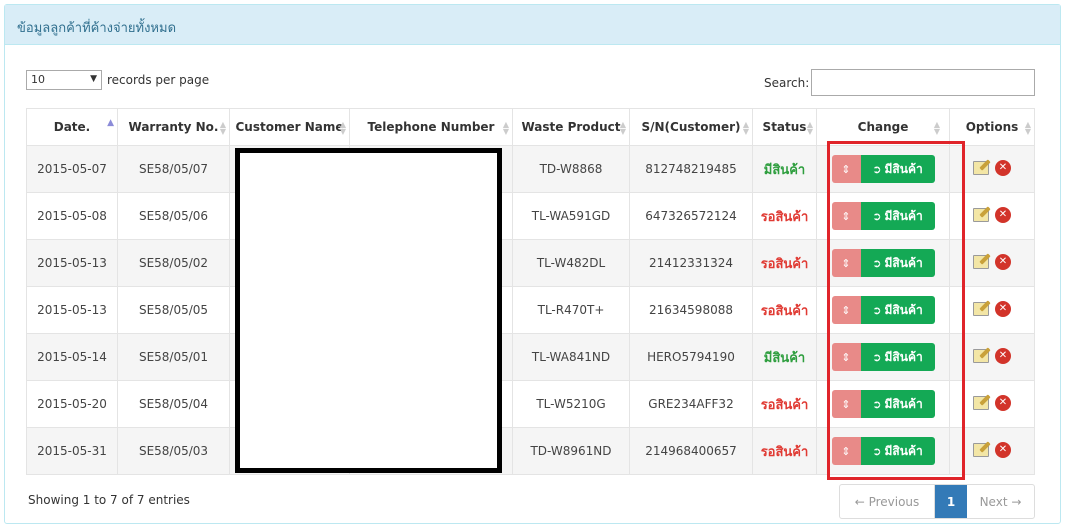  What do you see at coordinates (173, 216) in the screenshot?
I see `cell-warranty: SE58/05/06` at bounding box center [173, 216].